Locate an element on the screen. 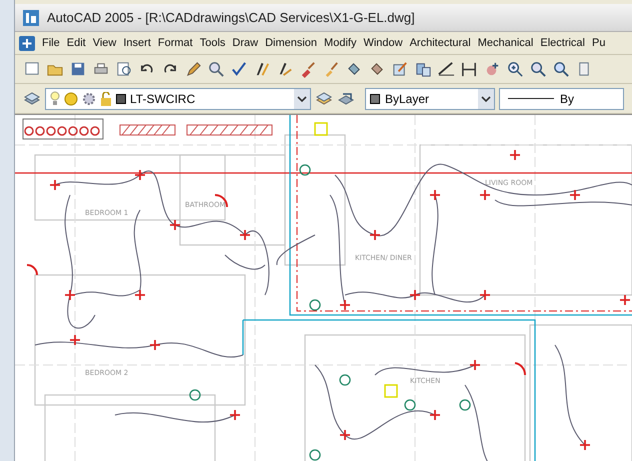 The width and height of the screenshot is (632, 461). menu-item: Tools is located at coordinates (213, 43).